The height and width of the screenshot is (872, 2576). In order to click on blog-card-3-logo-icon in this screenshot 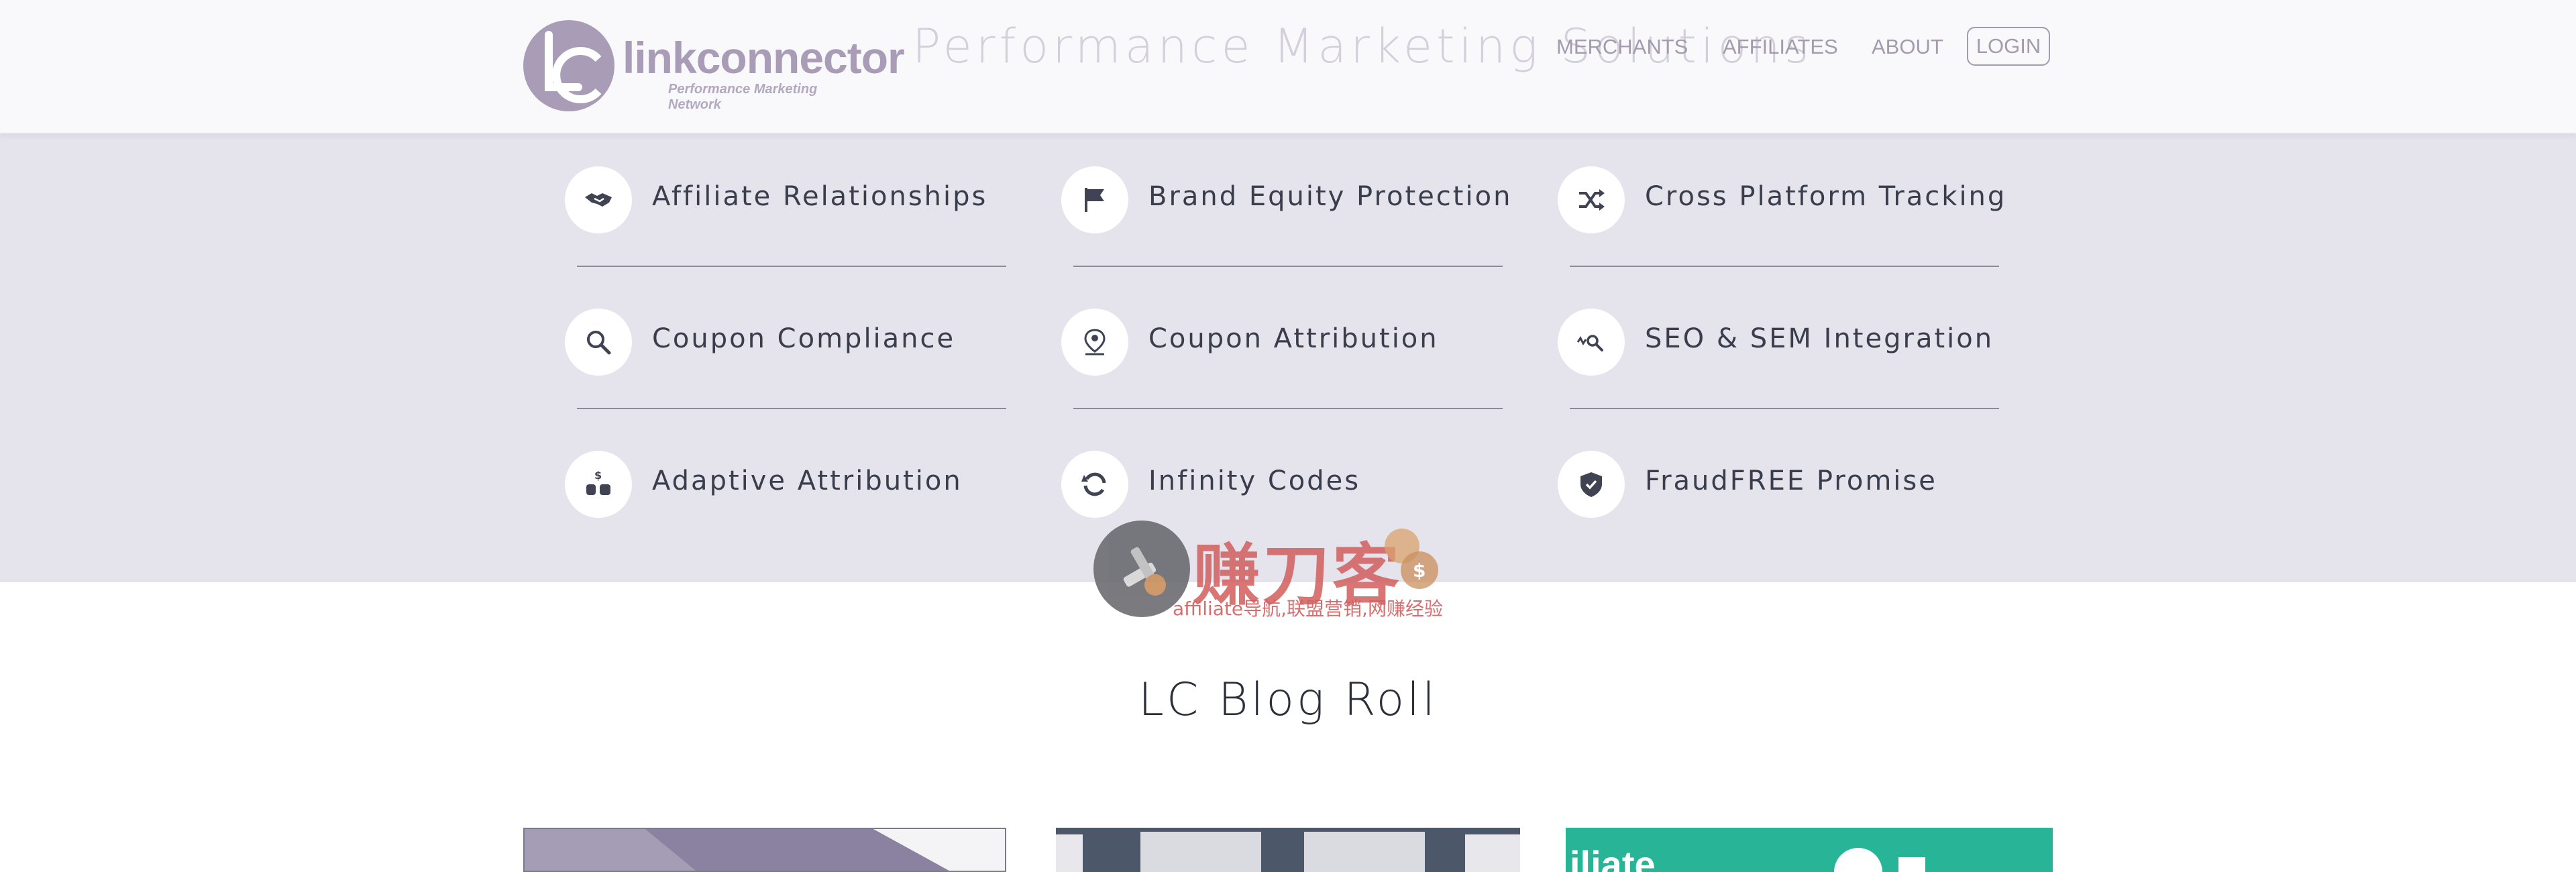, I will do `click(1879, 860)`.